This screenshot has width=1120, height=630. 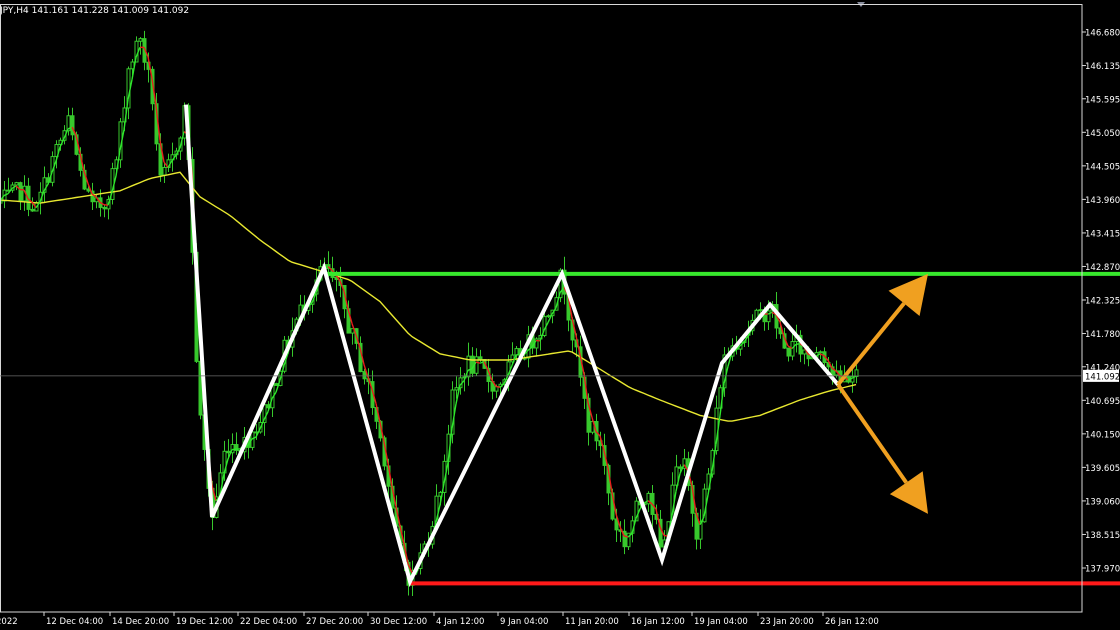 I want to click on projection-arrows-layer, so click(x=882, y=393).